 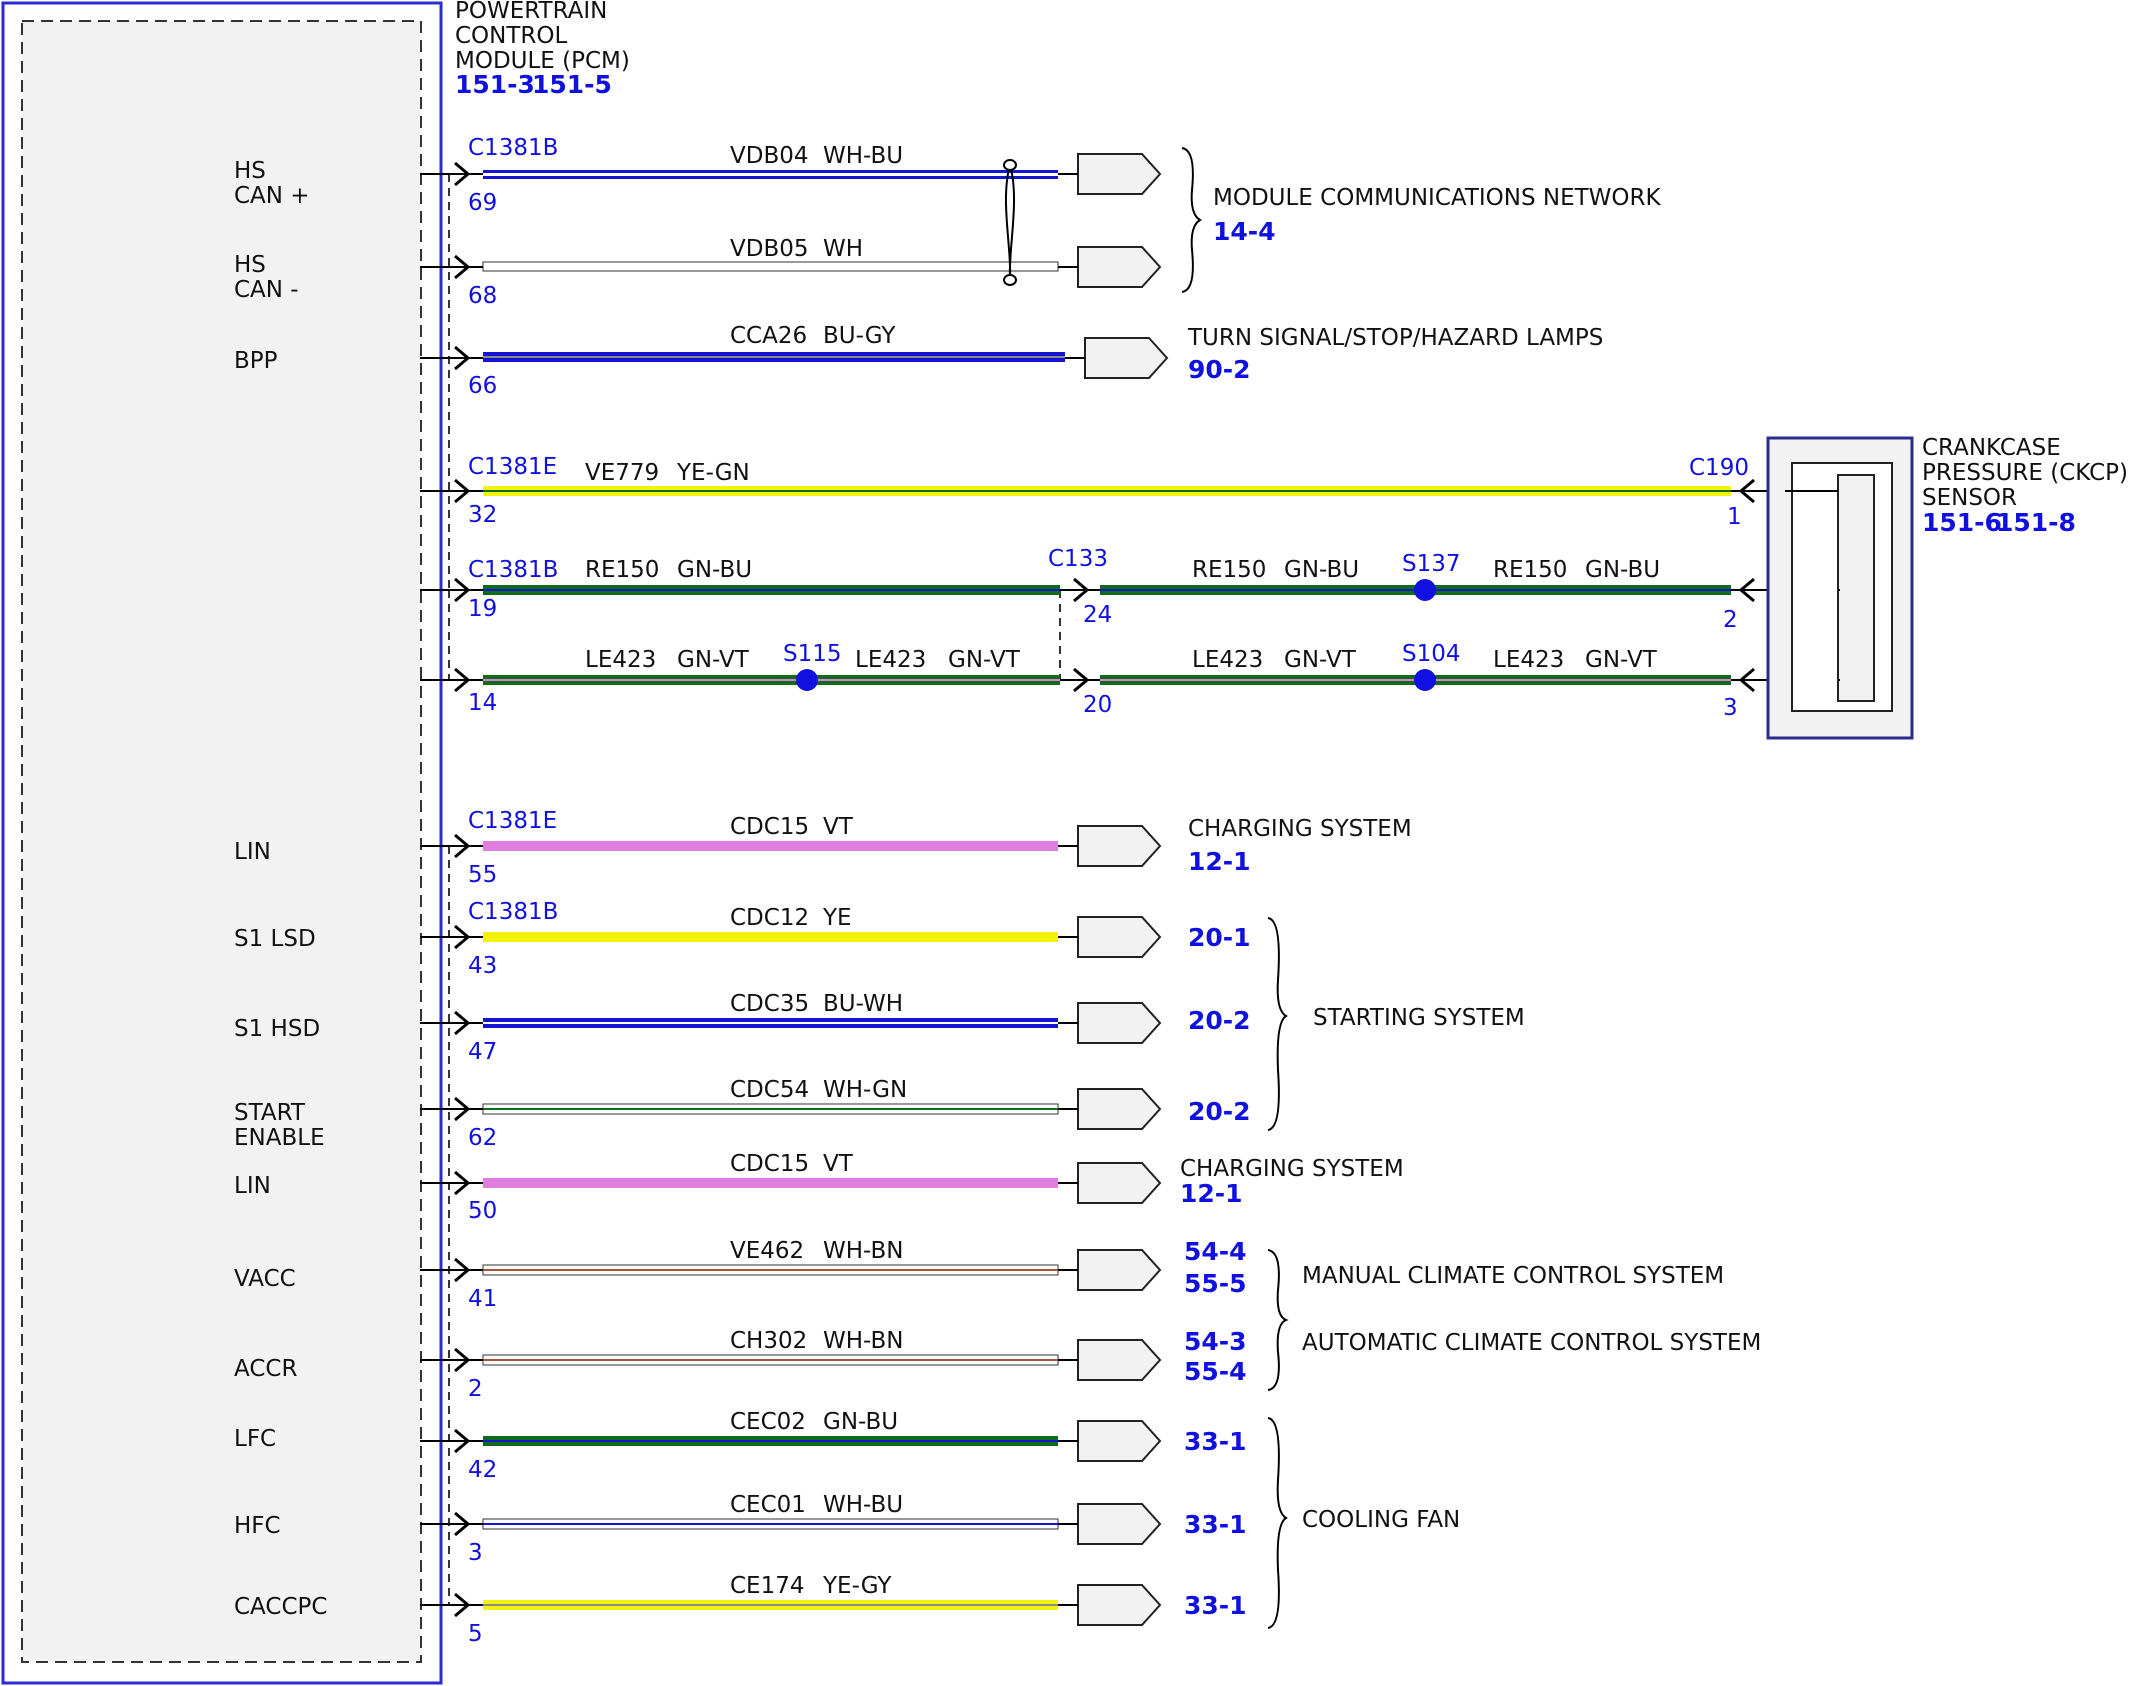 What do you see at coordinates (513, 912) in the screenshot?
I see `connector-c1381b-3: C1381B` at bounding box center [513, 912].